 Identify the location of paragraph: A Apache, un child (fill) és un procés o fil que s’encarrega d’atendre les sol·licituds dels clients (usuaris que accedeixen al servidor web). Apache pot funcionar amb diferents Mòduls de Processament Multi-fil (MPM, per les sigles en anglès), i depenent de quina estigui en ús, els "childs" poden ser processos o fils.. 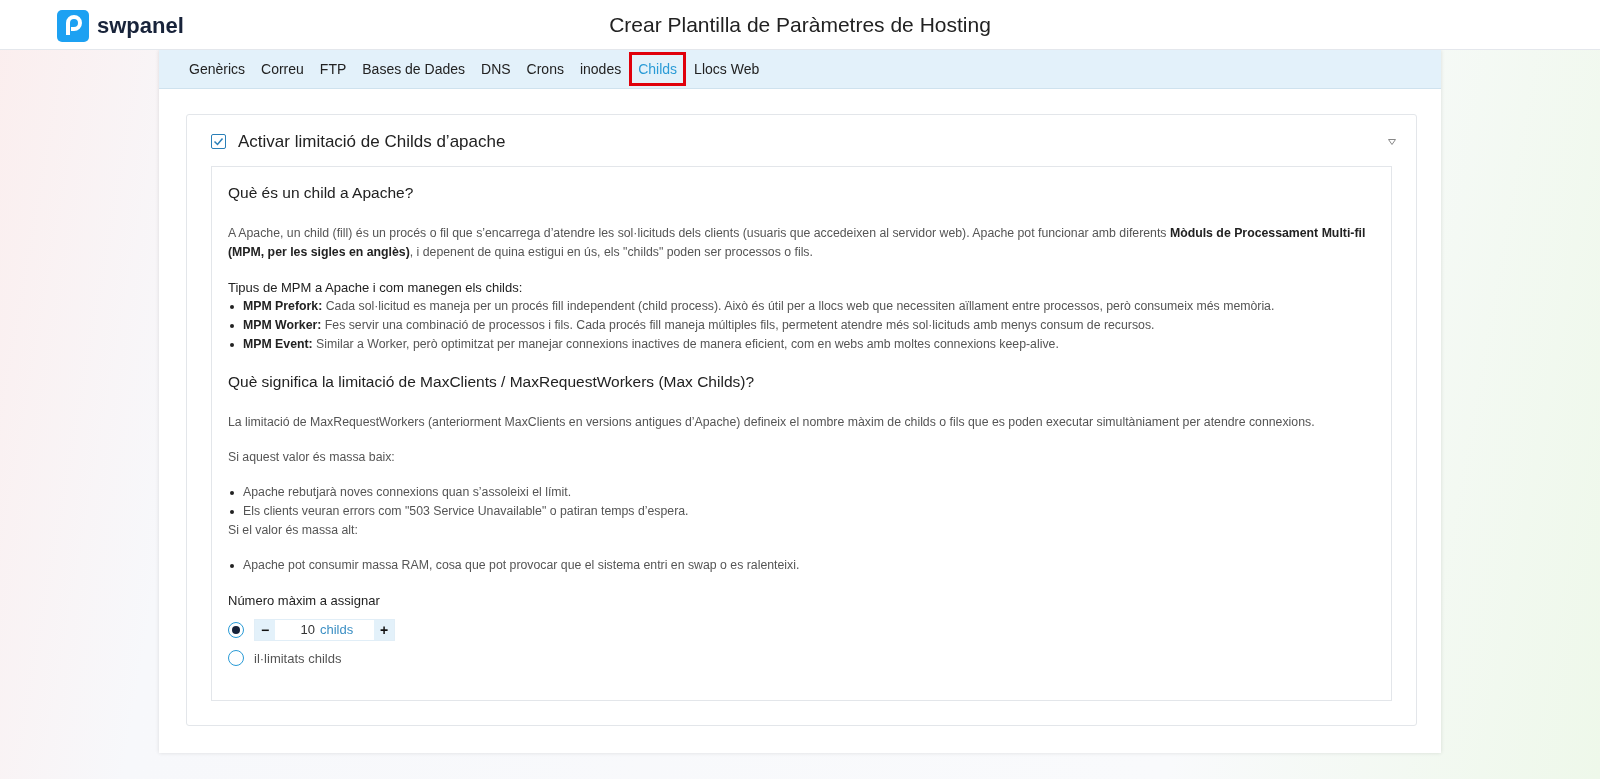
(797, 242).